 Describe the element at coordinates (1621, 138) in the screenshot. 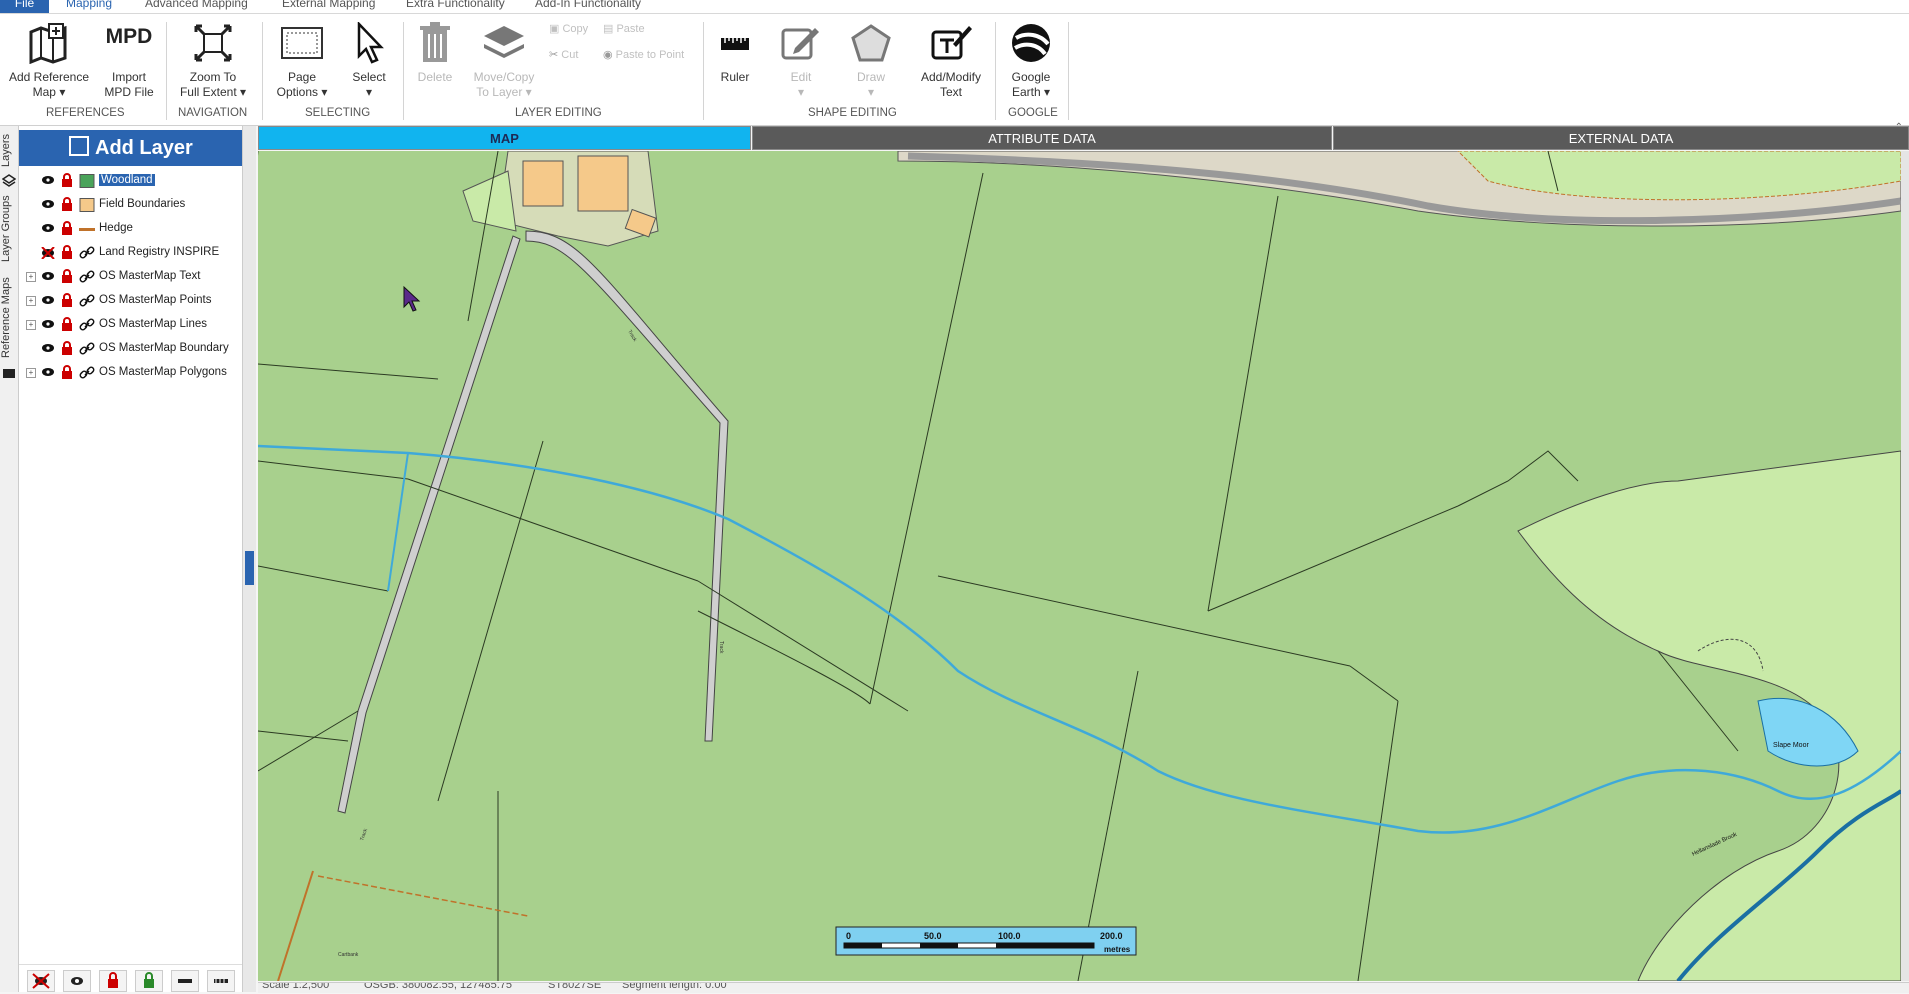

I see `tab-external-data: EXTERNAL DATA` at that location.